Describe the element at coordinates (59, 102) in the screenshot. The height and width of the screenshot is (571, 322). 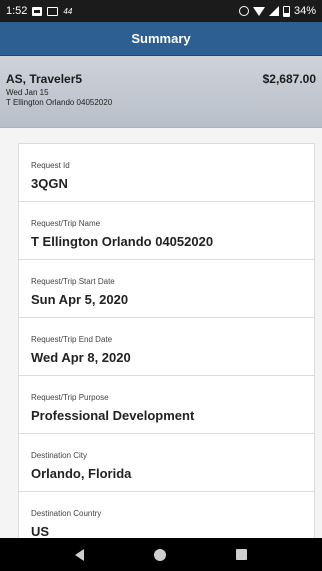
I see `trip-name: T Ellington Orlando 04052020` at that location.